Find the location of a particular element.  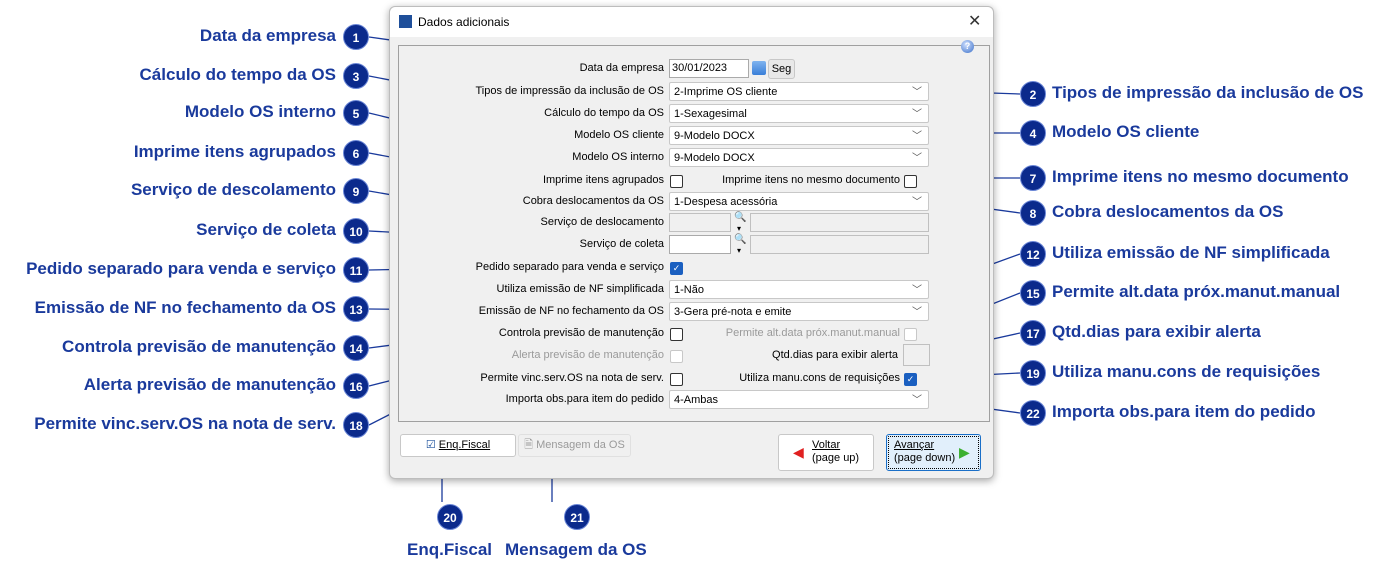

cobra-deslocamentos-label: Cobra deslocamentos da OS is located at coordinates (593, 201).